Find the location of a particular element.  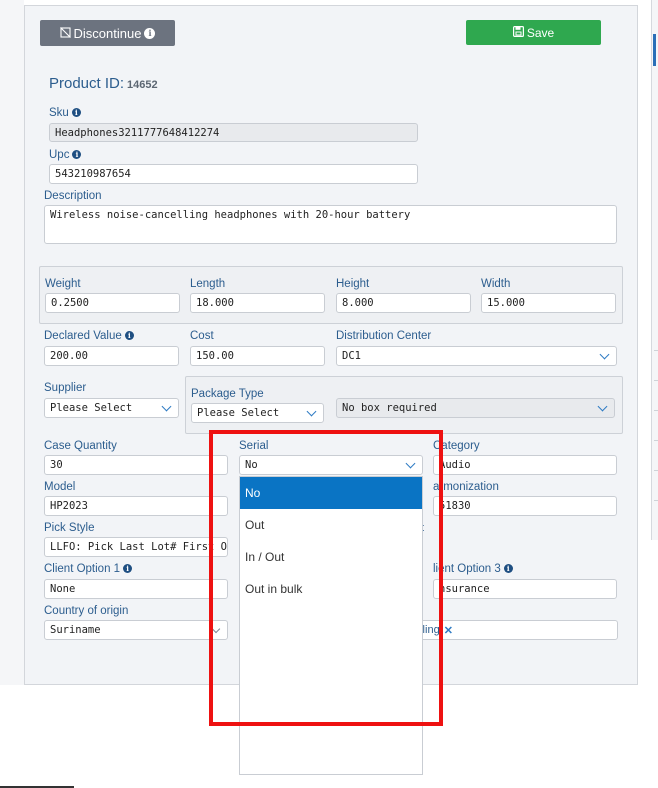

supplier-select: Please Select is located at coordinates (111, 408).